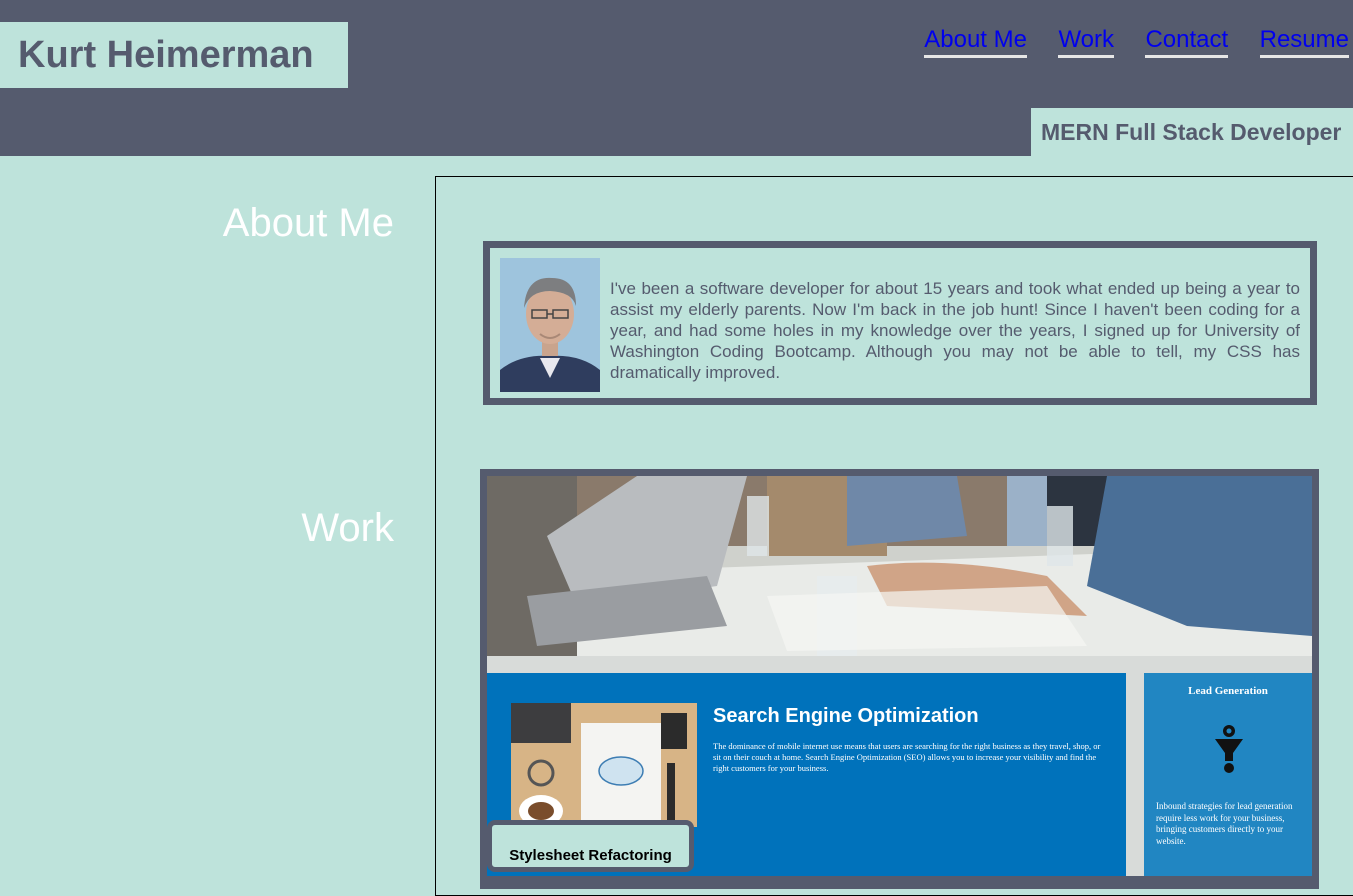  Describe the element at coordinates (1229, 748) in the screenshot. I see `funnel-gear-icon` at that location.